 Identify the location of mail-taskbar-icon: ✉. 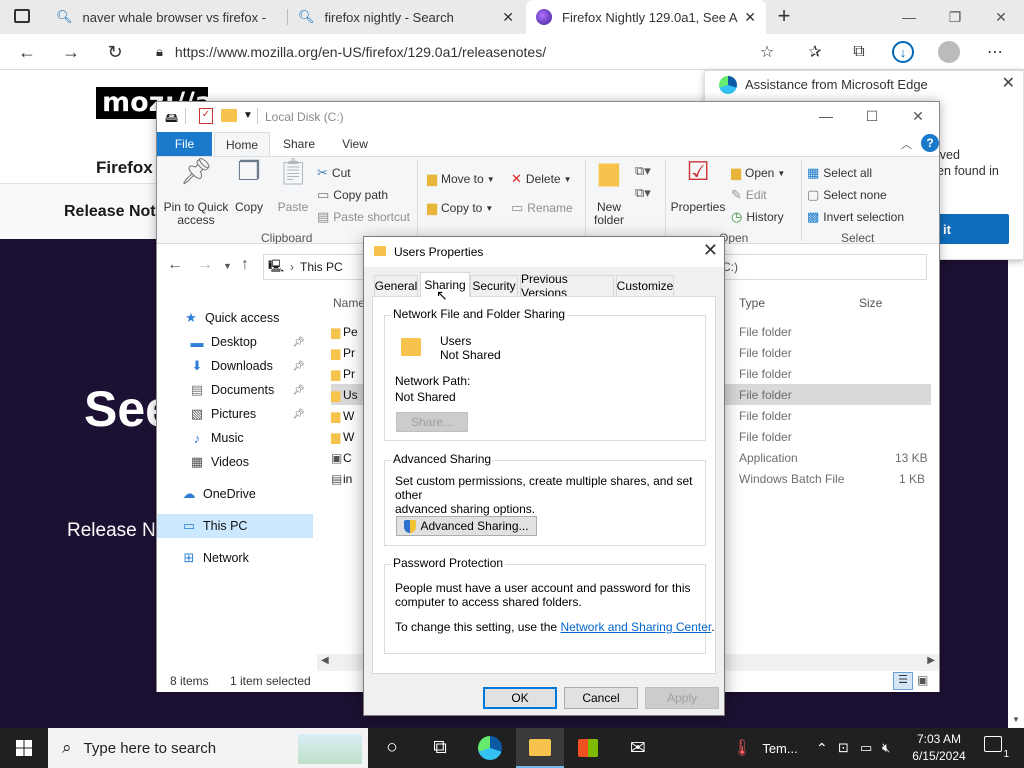
(638, 748).